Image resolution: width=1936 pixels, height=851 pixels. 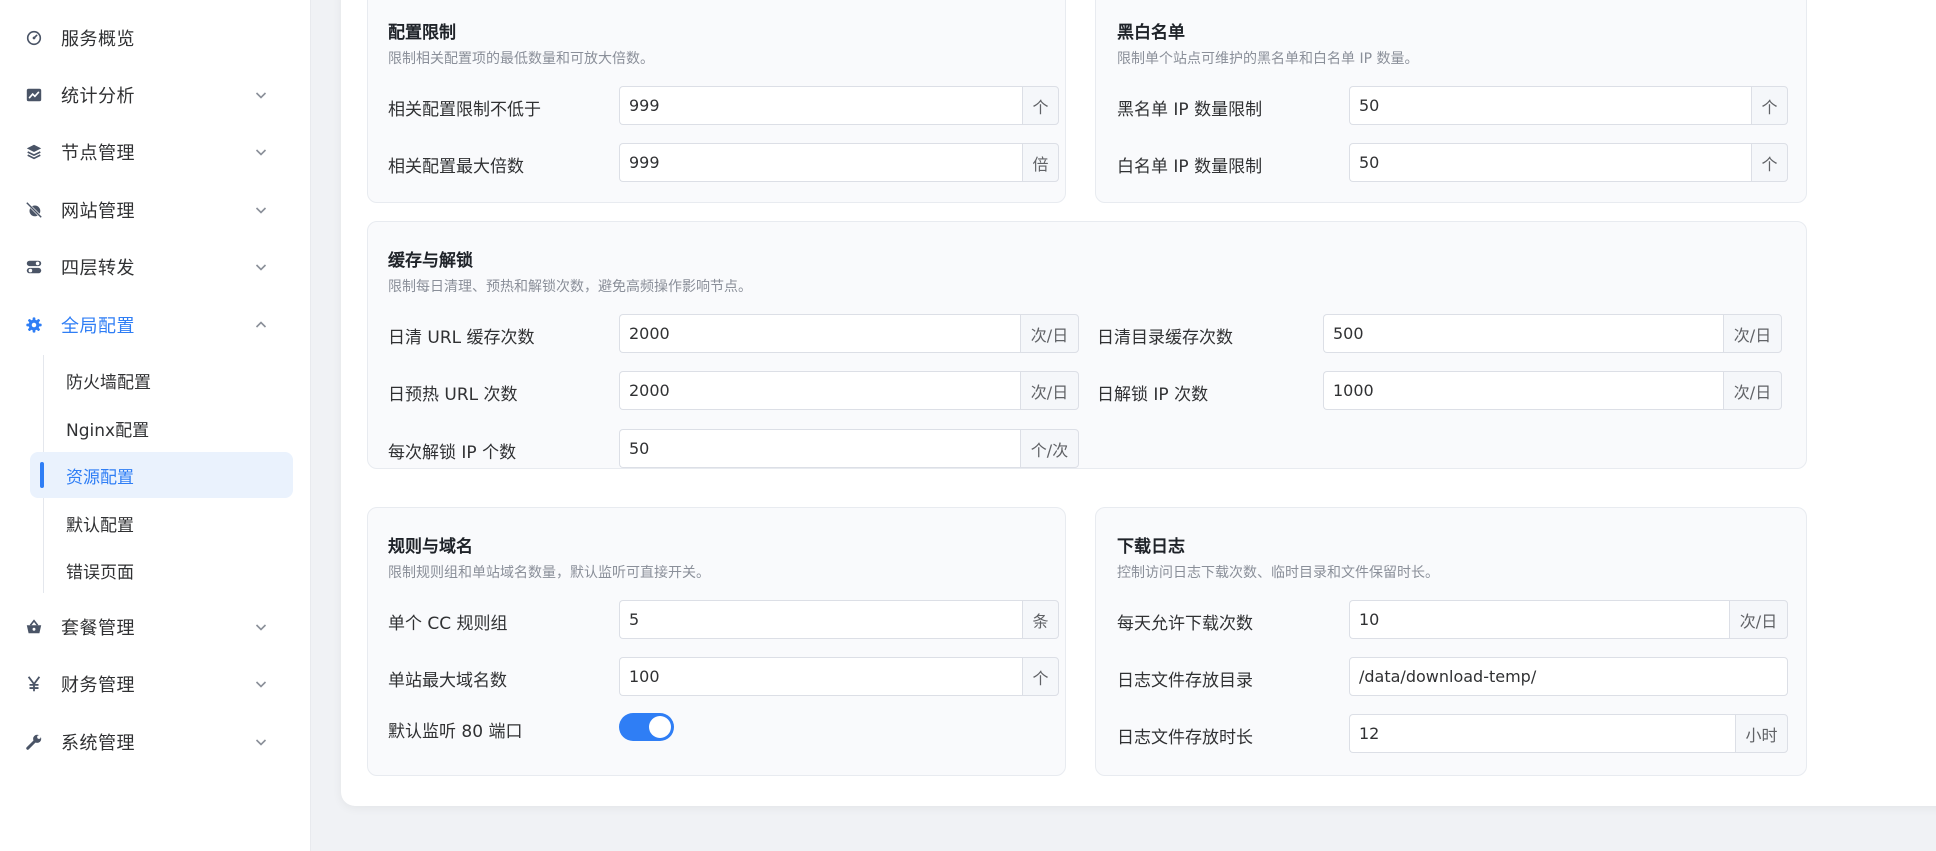 I want to click on sidebar-item-label: 服务概览, so click(x=98, y=39).